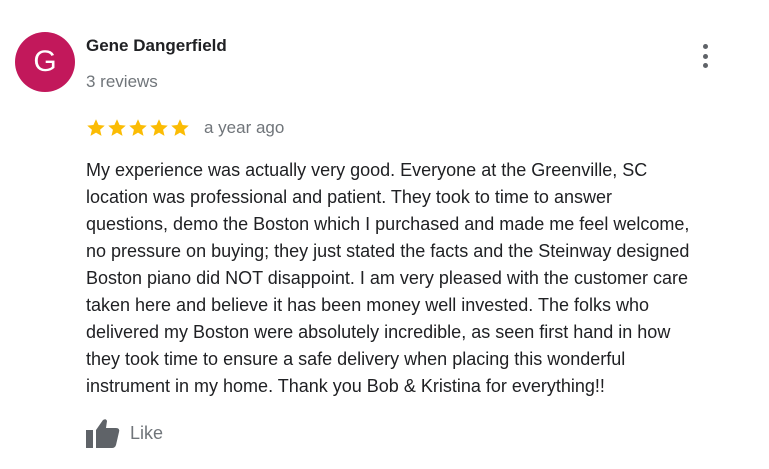  What do you see at coordinates (122, 81) in the screenshot?
I see `review-count: 3 reviews` at bounding box center [122, 81].